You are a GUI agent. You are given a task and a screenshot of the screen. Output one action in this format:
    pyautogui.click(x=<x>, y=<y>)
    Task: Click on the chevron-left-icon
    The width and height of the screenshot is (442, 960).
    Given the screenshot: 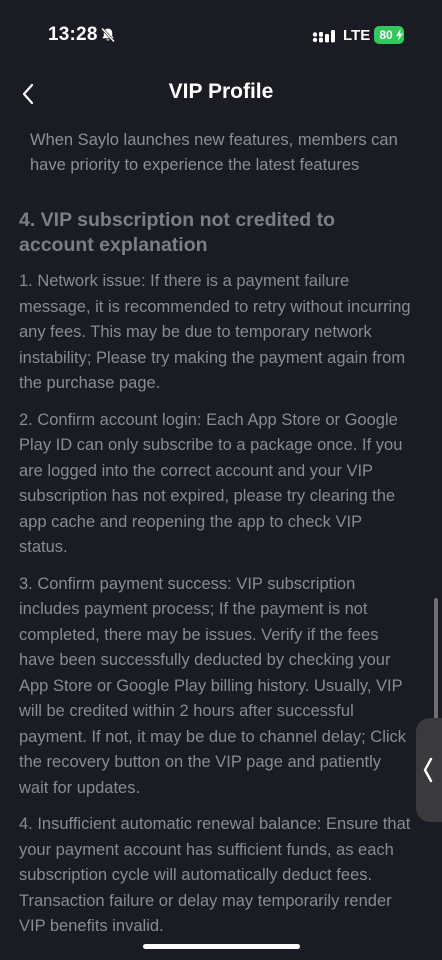 What is the action you would take?
    pyautogui.click(x=428, y=770)
    